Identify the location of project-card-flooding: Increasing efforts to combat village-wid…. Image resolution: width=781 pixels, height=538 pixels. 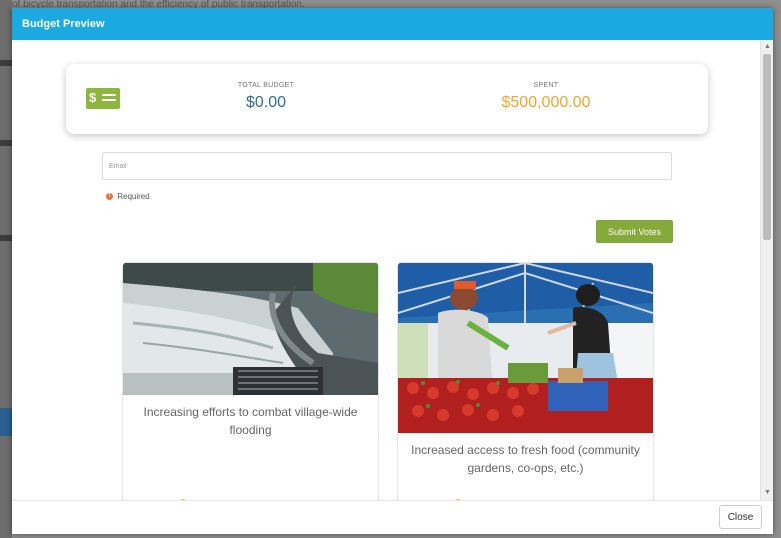
(250, 381).